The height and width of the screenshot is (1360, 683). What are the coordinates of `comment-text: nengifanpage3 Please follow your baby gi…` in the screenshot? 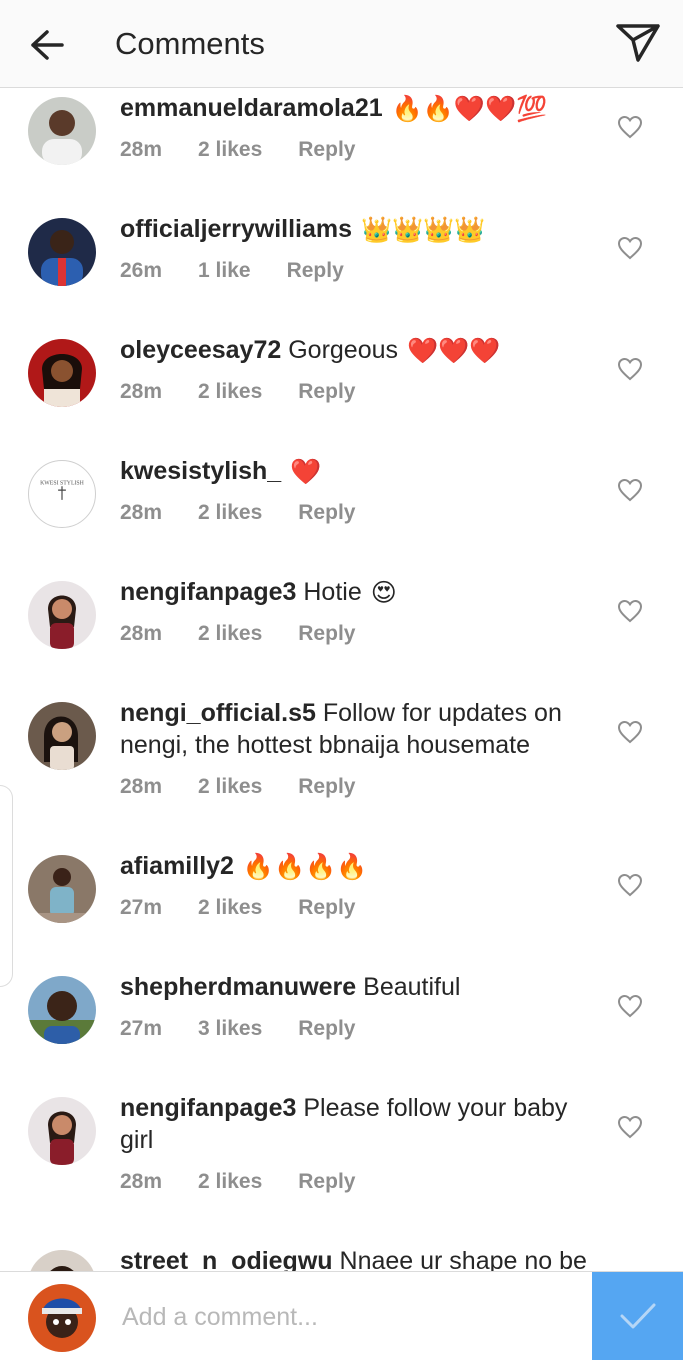 It's located at (360, 1124).